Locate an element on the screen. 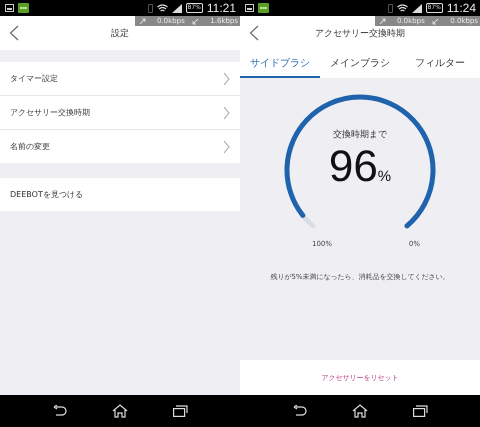 The height and width of the screenshot is (427, 480). menu-item-label: DEEBOTを見つける is located at coordinates (46, 194).